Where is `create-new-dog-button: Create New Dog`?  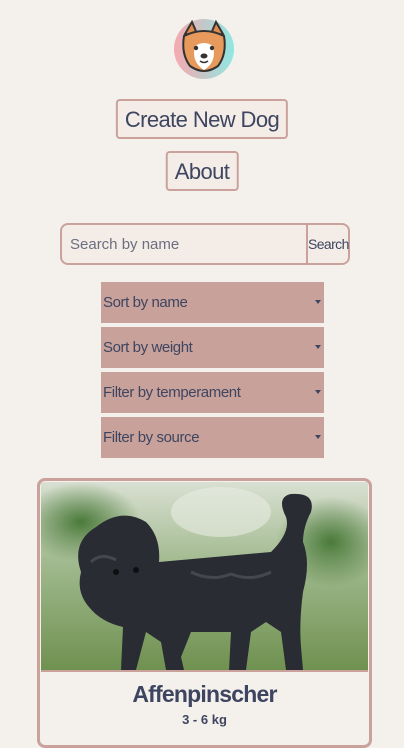
create-new-dog-button: Create New Dog is located at coordinates (202, 119).